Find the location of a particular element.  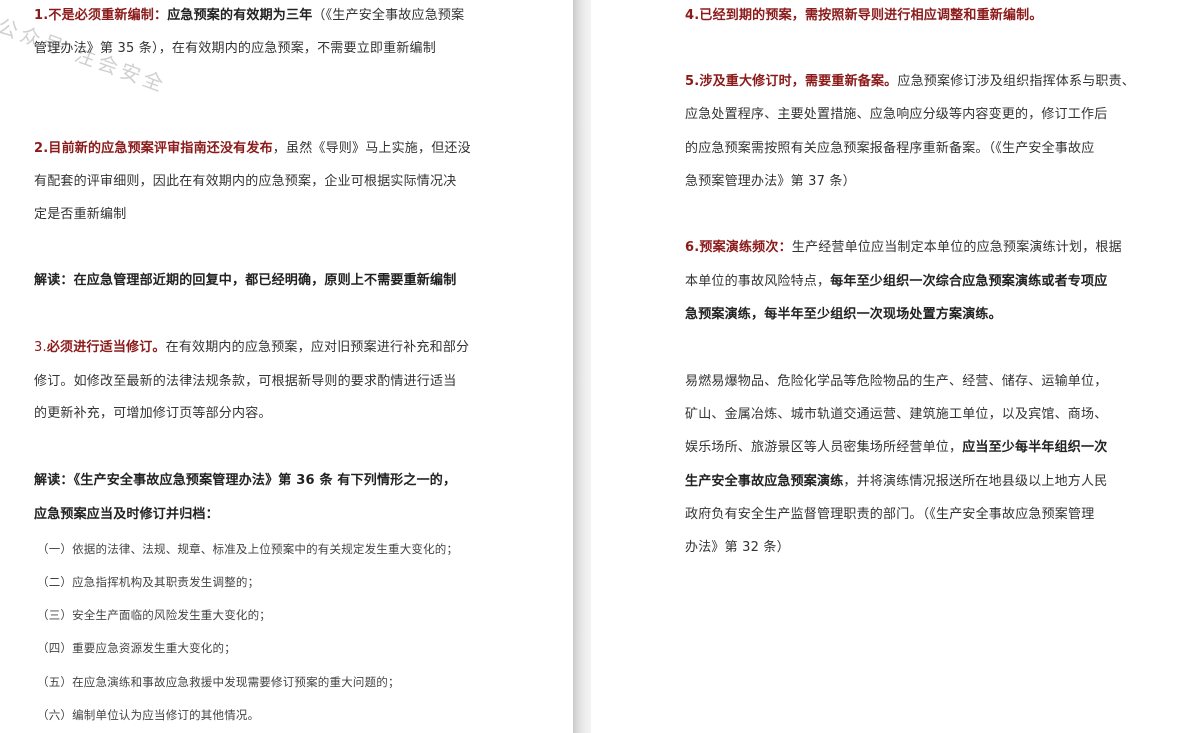

paragraph-7-emphasis-1: 应当至少每半年组织一次 is located at coordinates (1035, 447).